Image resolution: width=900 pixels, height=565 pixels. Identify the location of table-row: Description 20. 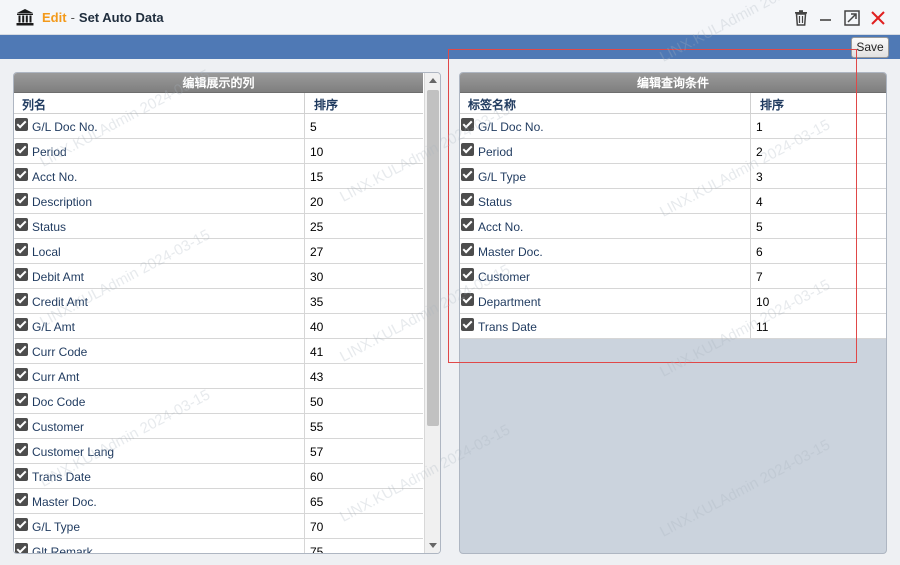
(218, 201).